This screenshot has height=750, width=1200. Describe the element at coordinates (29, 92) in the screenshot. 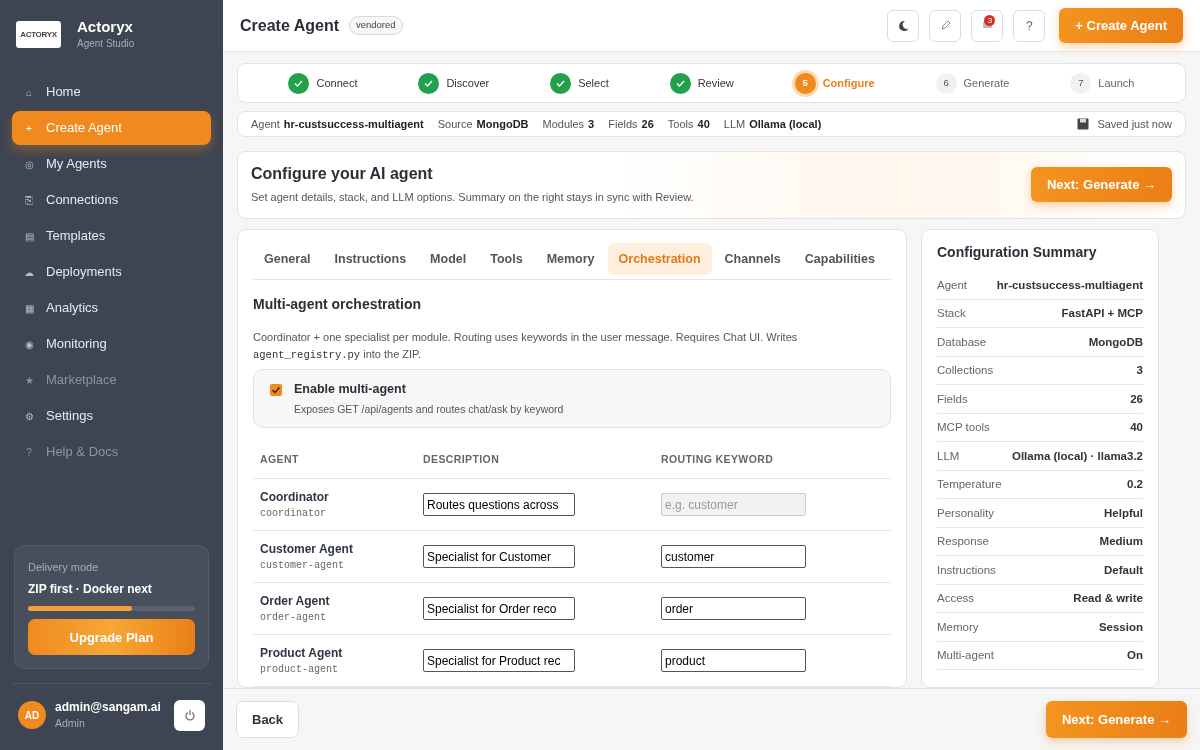

I see `nav-icon: ⌂` at that location.